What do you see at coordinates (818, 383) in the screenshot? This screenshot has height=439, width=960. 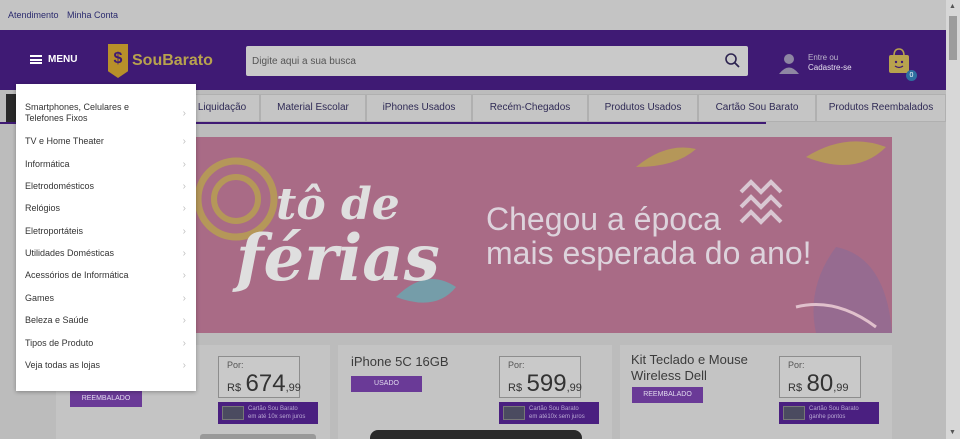 I see `price-value: R$ 80,99` at bounding box center [818, 383].